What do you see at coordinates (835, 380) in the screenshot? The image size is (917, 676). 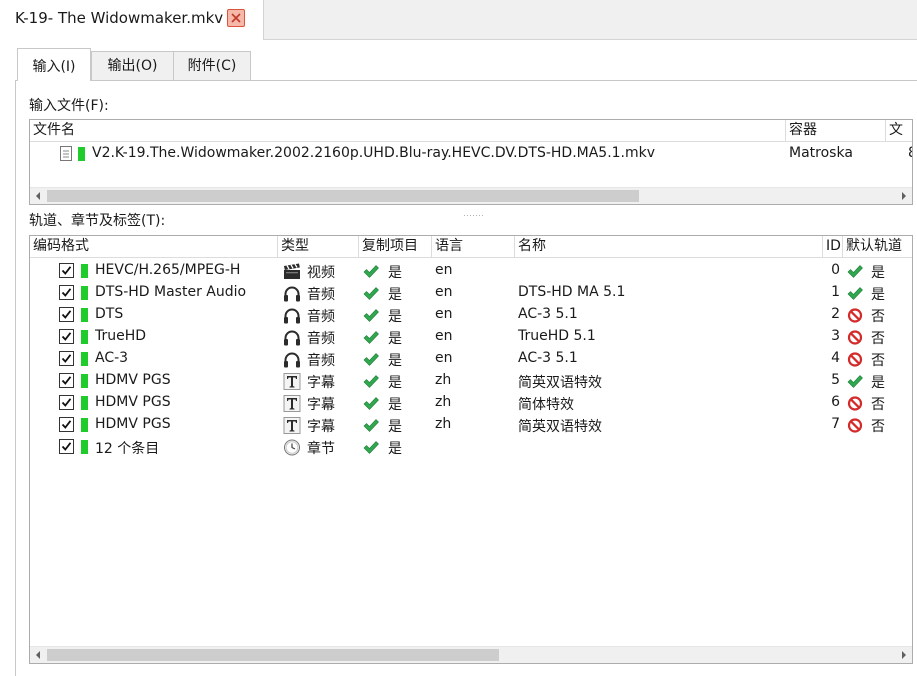 I see `track-id: 5` at bounding box center [835, 380].